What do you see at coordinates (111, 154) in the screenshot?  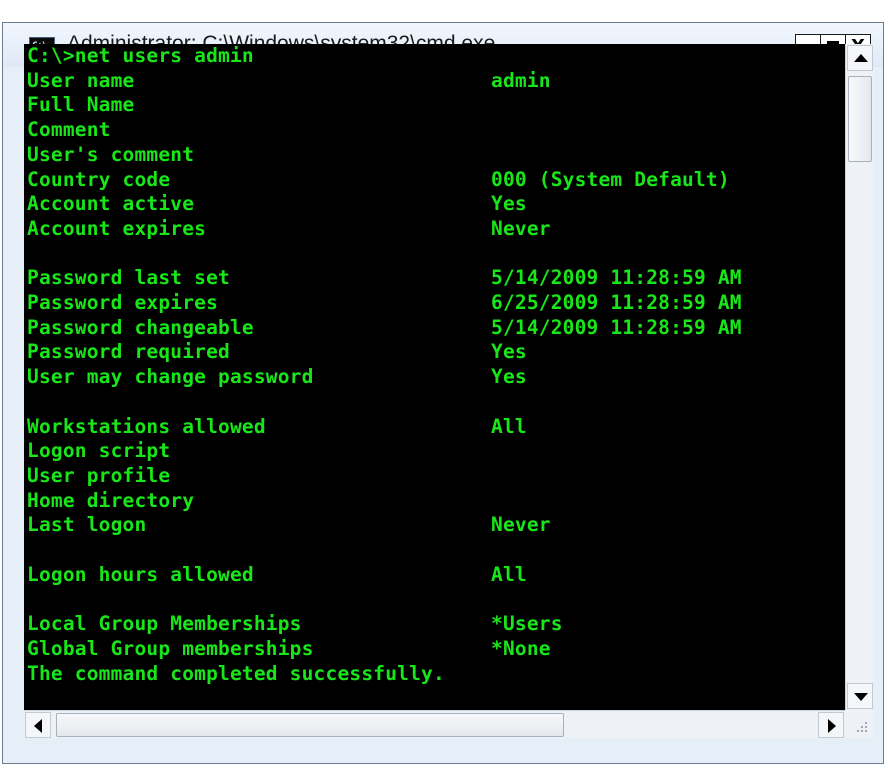 I see `field-label-users-comment: User's comment` at bounding box center [111, 154].